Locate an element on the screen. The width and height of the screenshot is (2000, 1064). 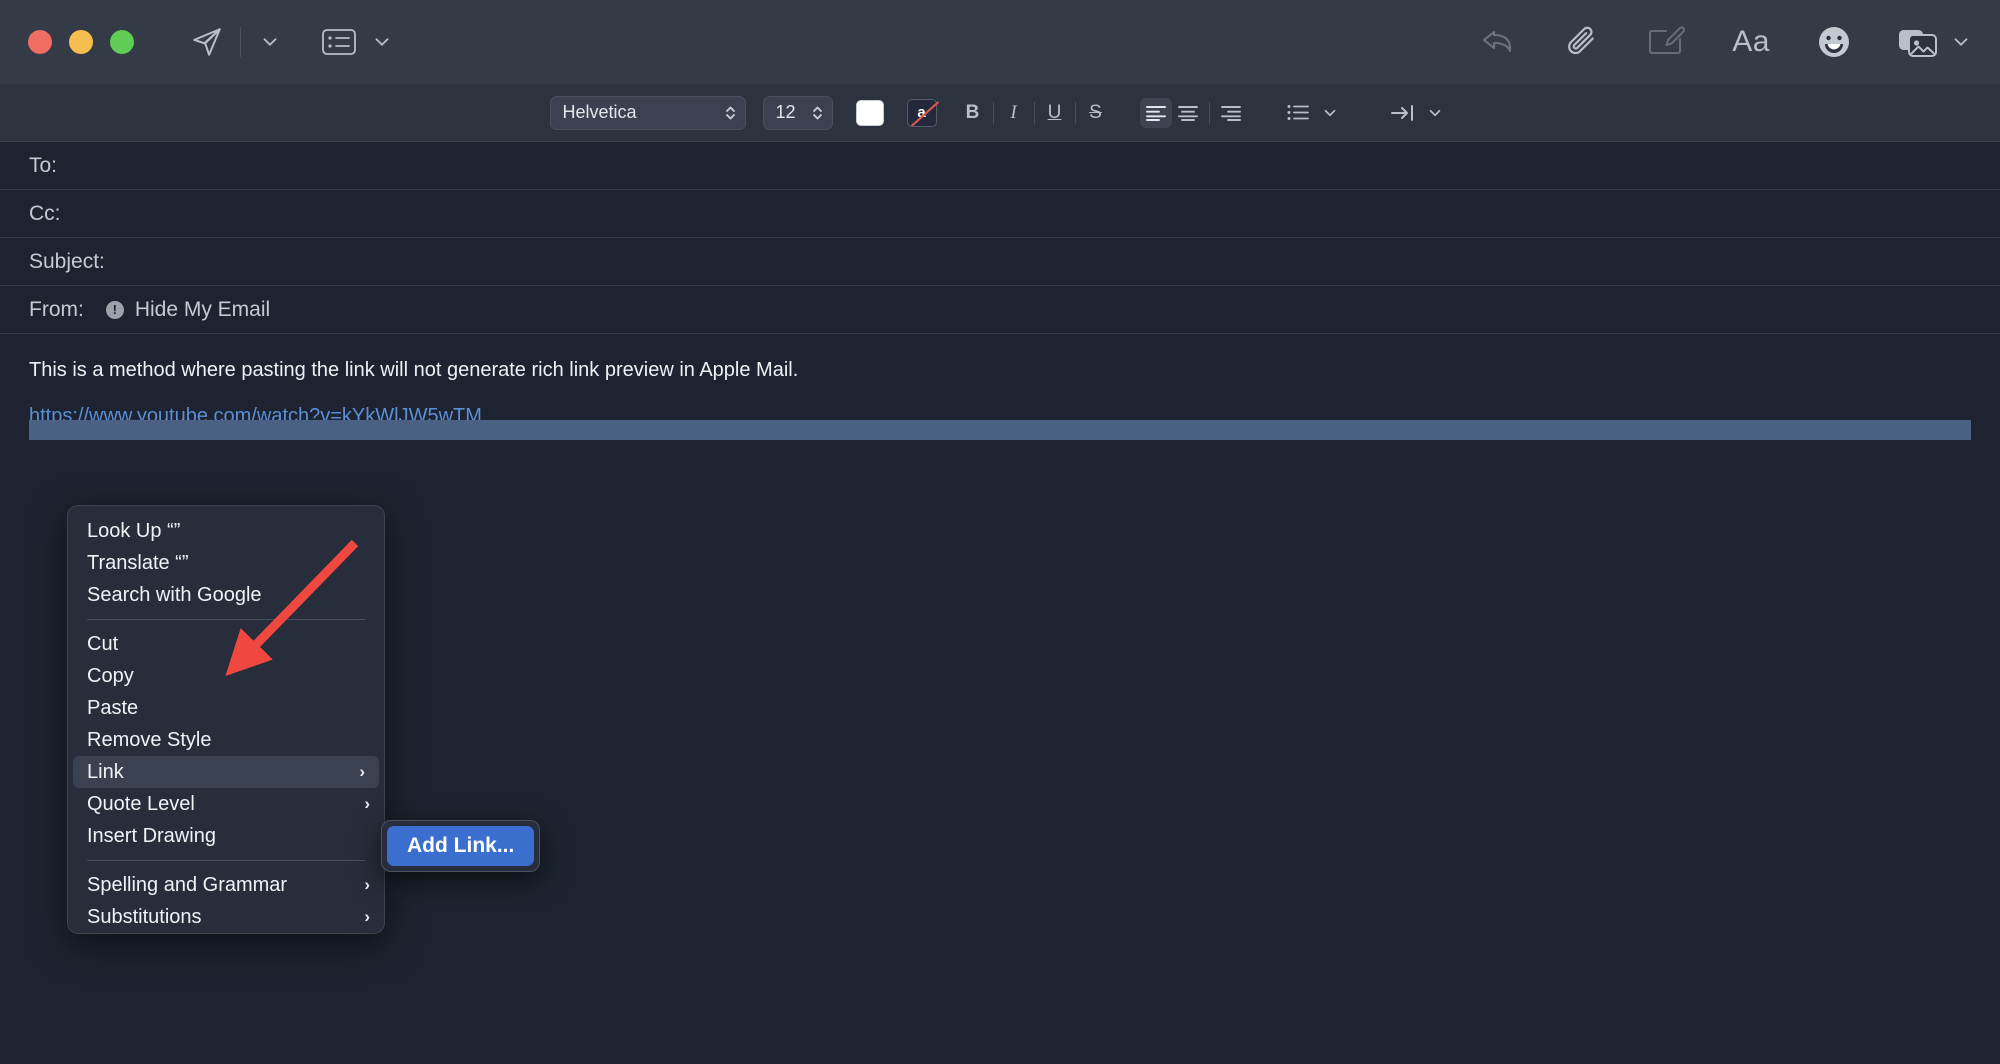
remove-style-button: a is located at coordinates (922, 112).